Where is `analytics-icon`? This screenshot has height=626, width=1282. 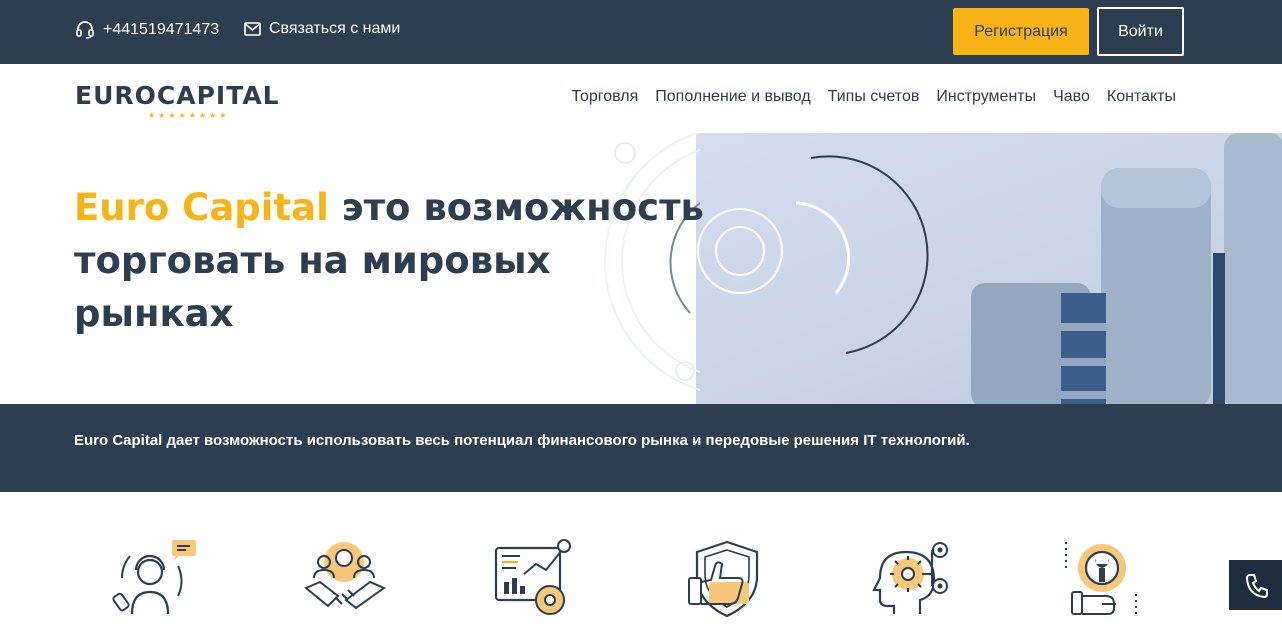
analytics-icon is located at coordinates (535, 578).